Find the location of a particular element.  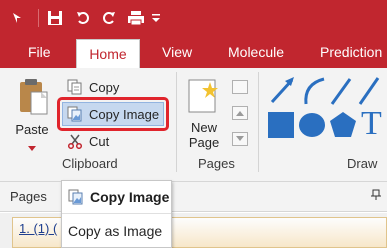

scissors-icon is located at coordinates (75, 141).